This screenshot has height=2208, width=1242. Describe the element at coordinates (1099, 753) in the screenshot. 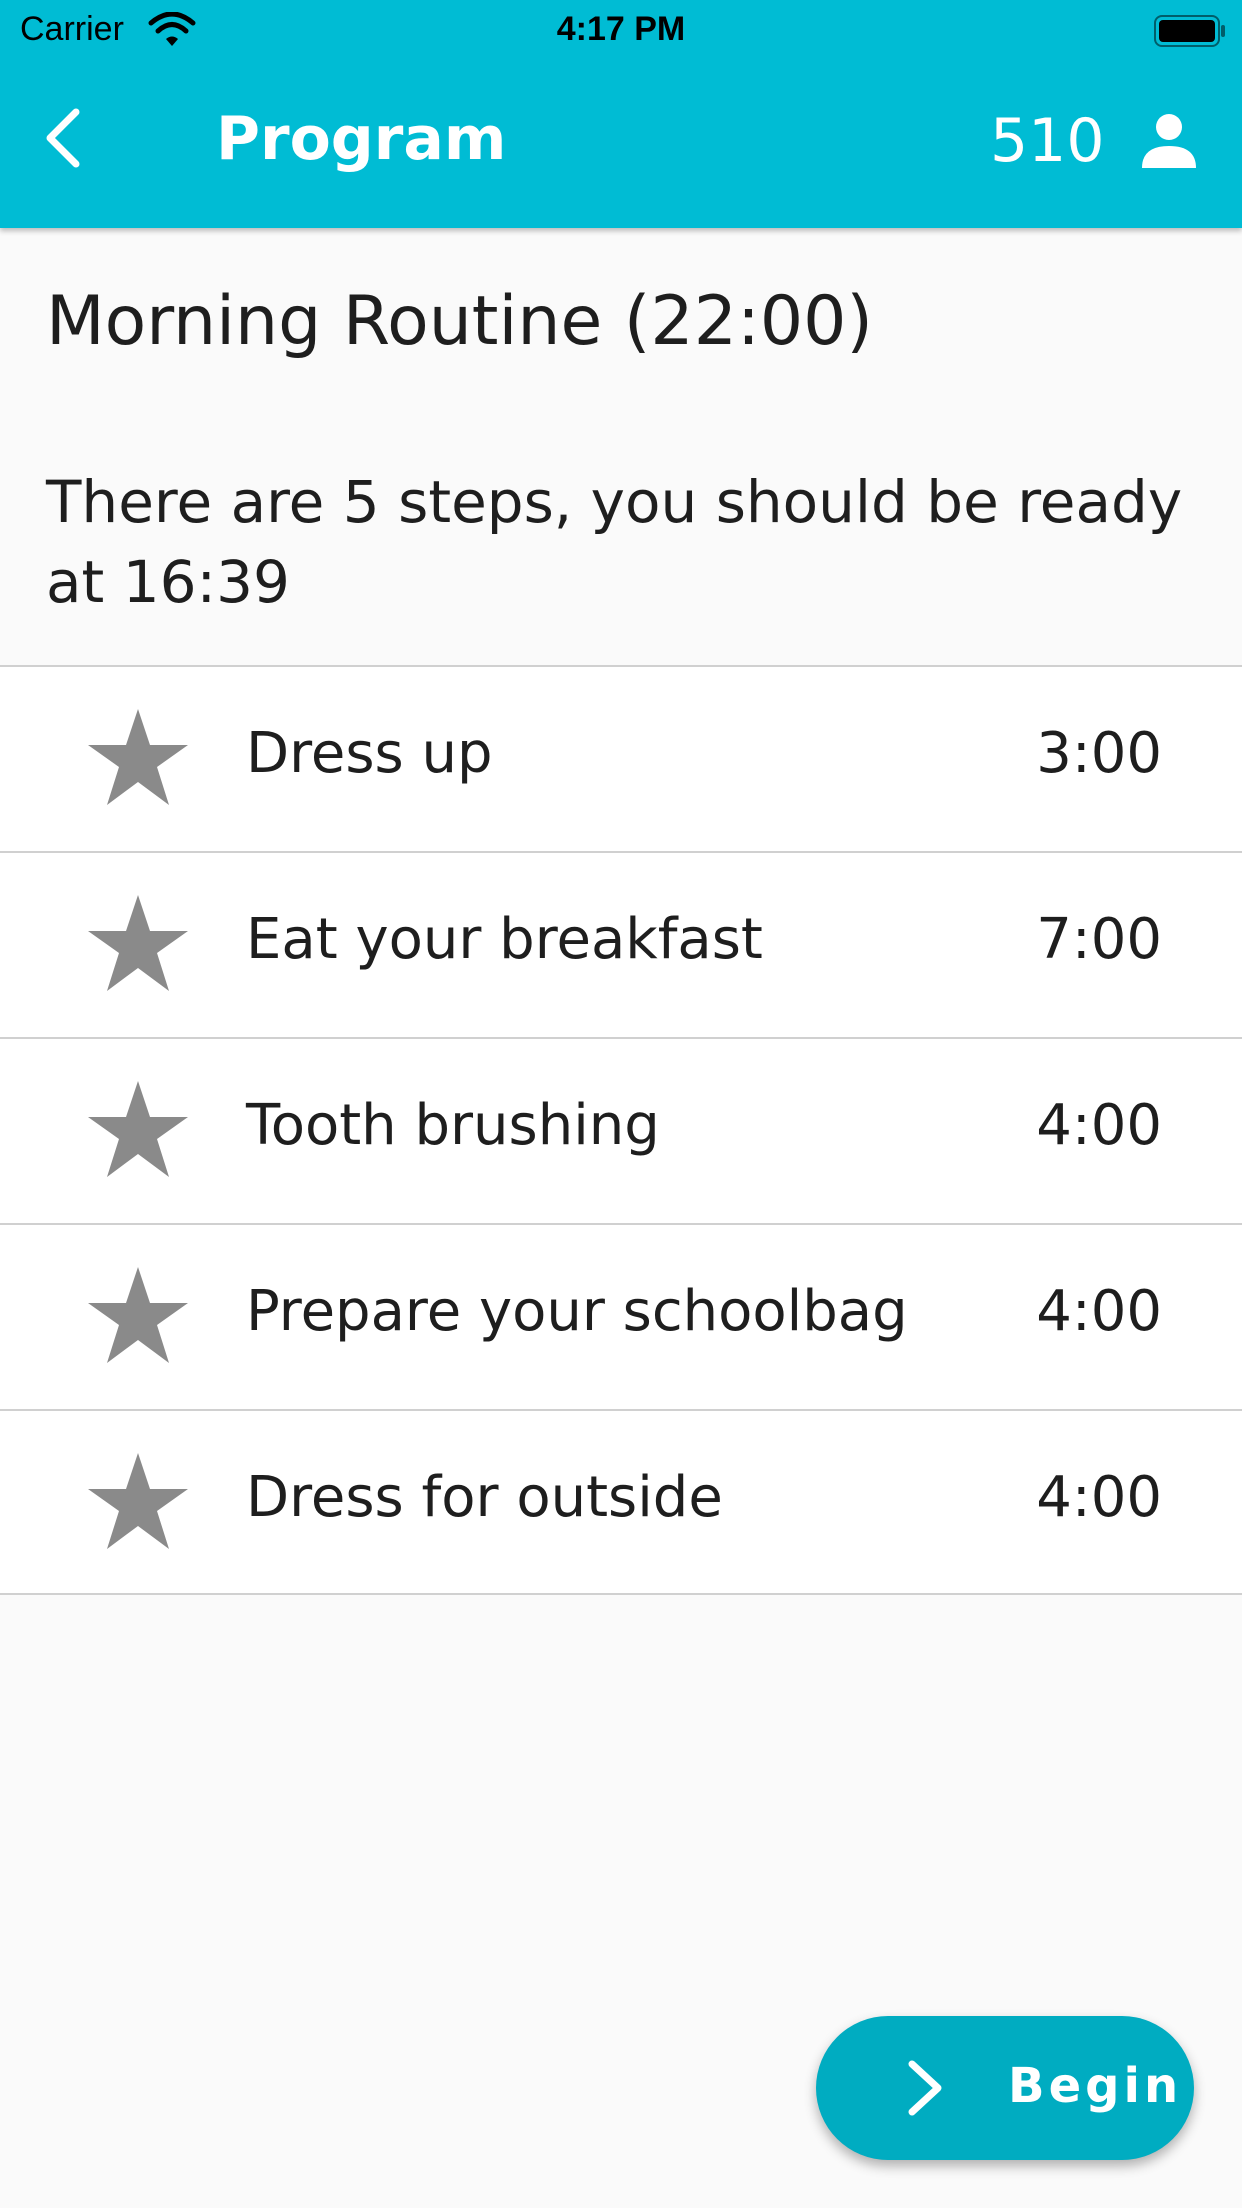

I see `step-time: 3:00` at that location.